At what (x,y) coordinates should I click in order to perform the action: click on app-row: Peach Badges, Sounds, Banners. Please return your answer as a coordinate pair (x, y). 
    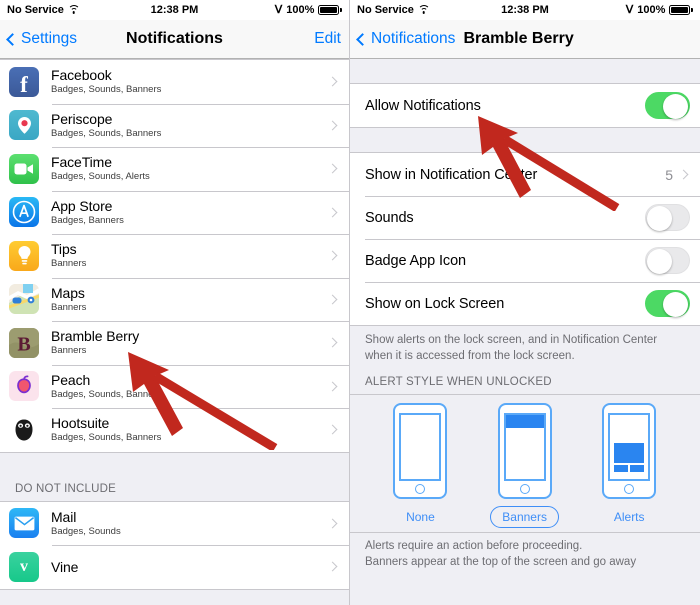
    Looking at the image, I should click on (174, 386).